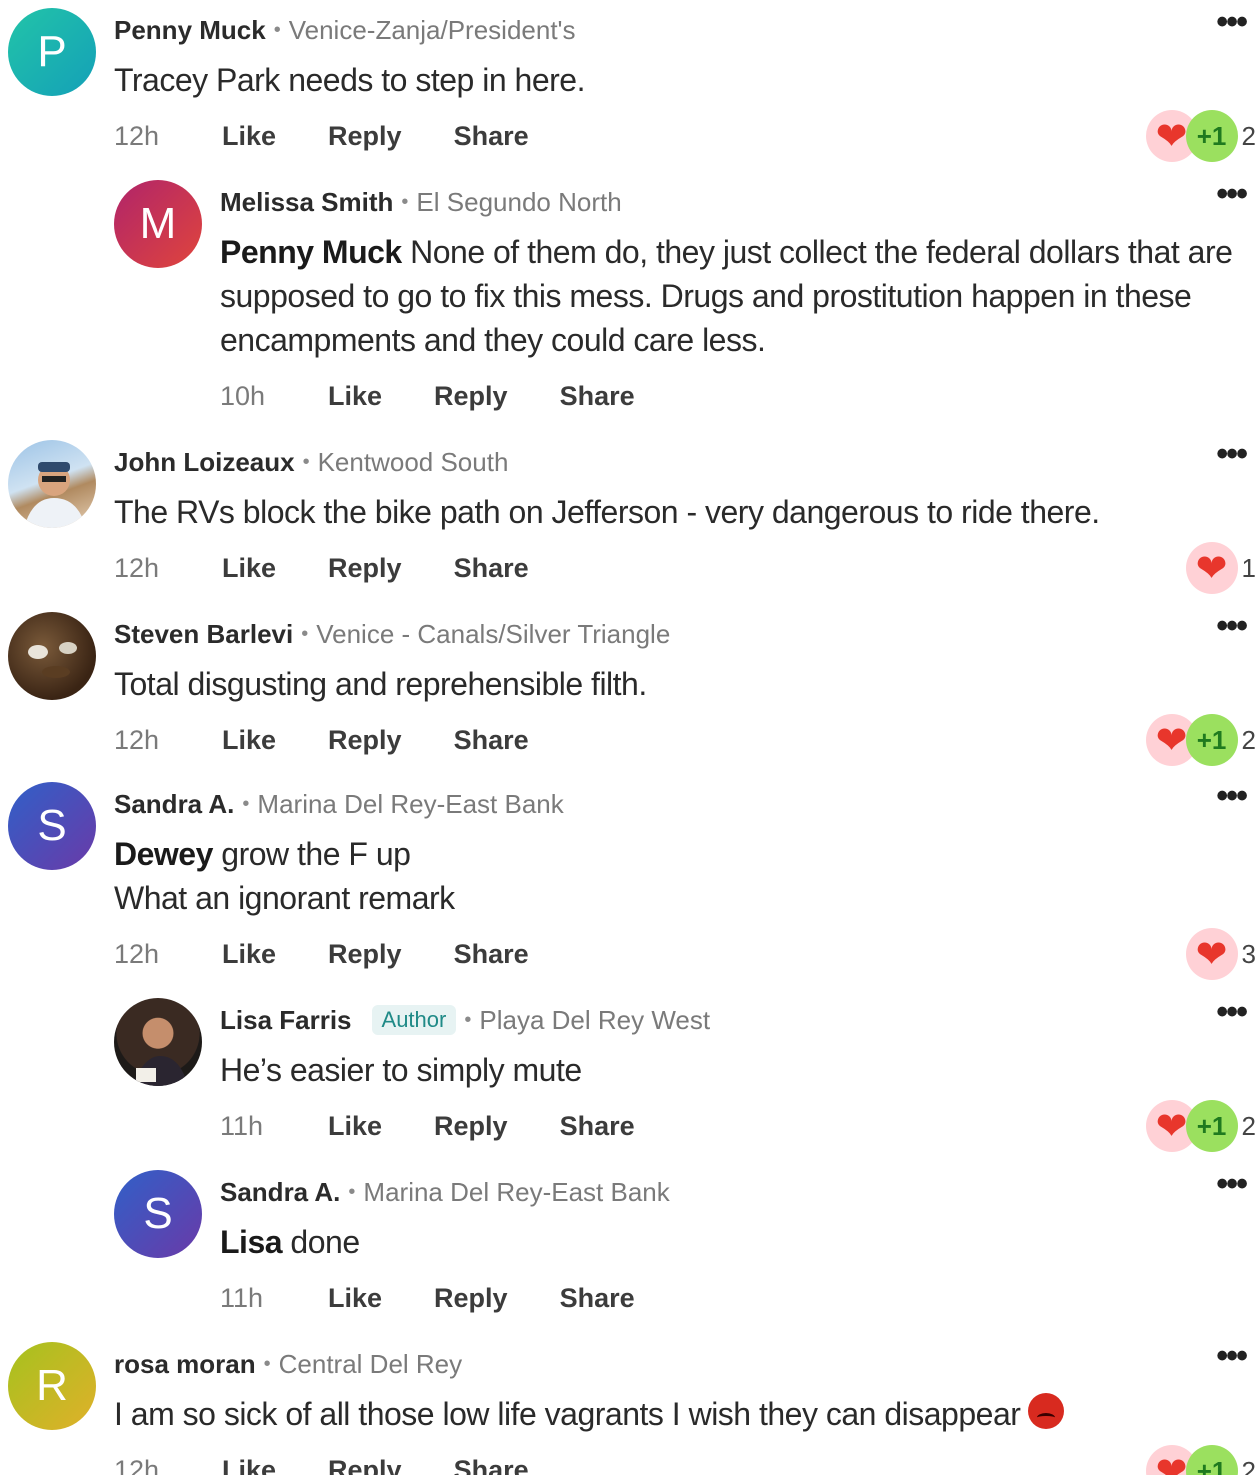 Image resolution: width=1260 pixels, height=1475 pixels. Describe the element at coordinates (401, 1070) in the screenshot. I see `comment-text: He’s easier to simply mute` at that location.